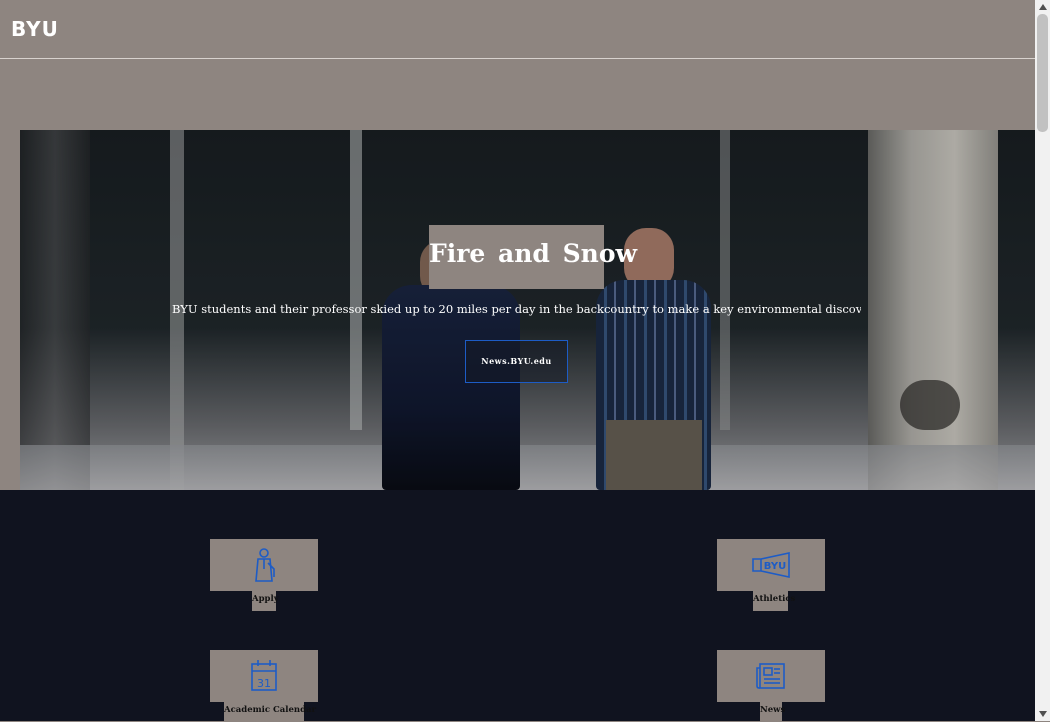 This screenshot has height=722, width=1050. Describe the element at coordinates (1043, 7) in the screenshot. I see `scroll-up-arrow-icon` at that location.